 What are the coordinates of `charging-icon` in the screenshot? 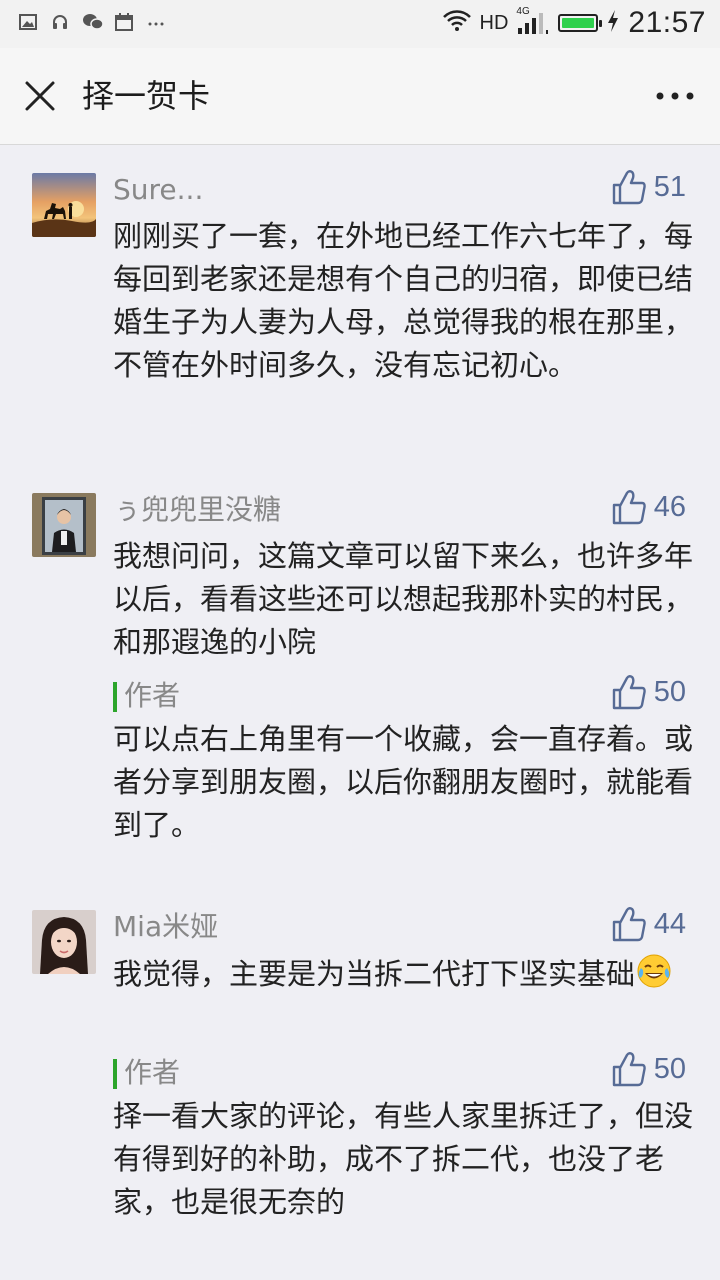 It's located at (613, 23).